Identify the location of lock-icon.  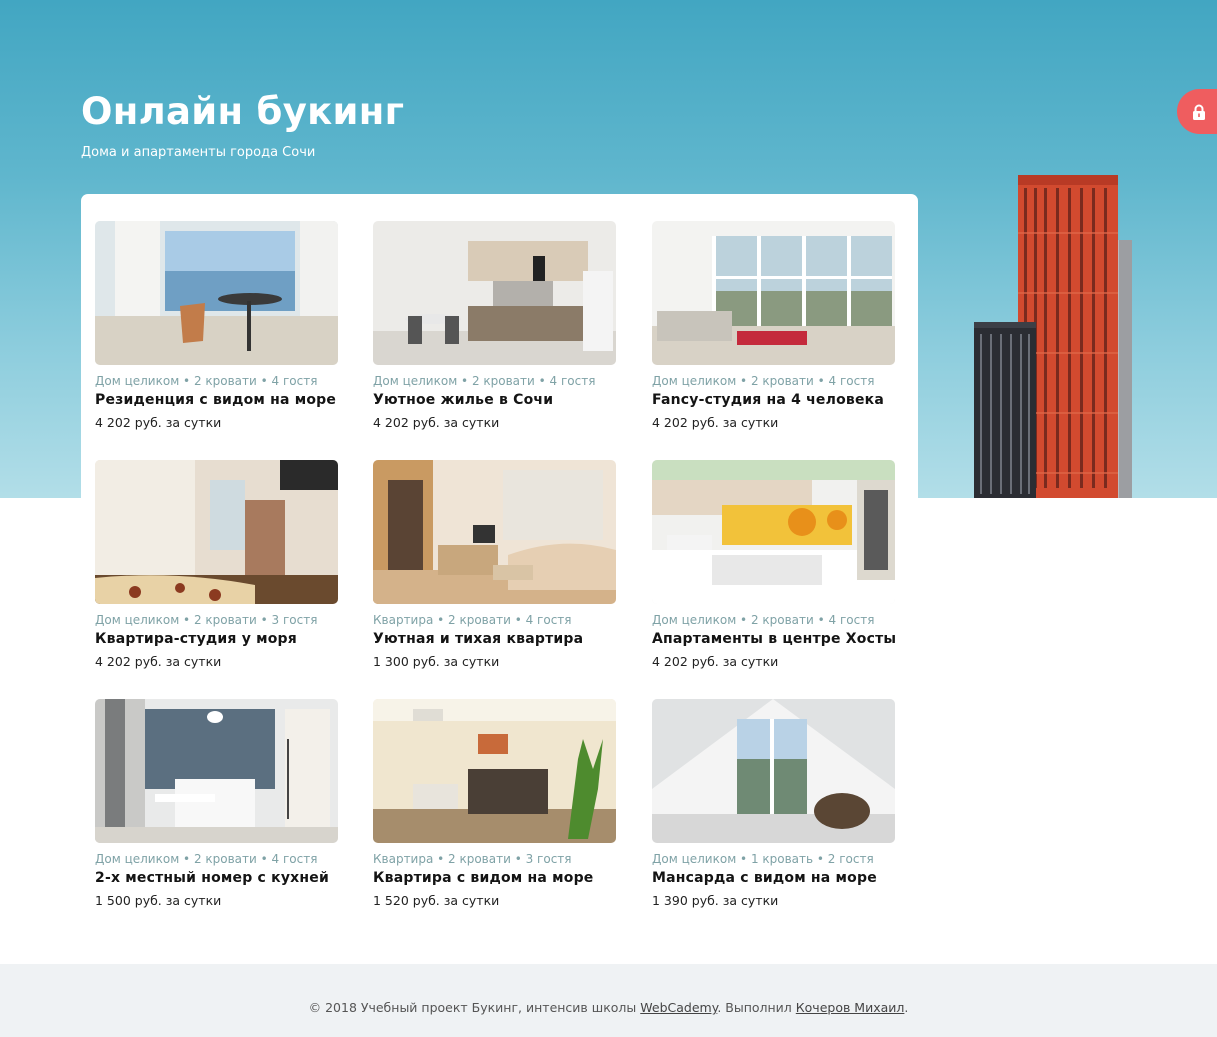
(1199, 112).